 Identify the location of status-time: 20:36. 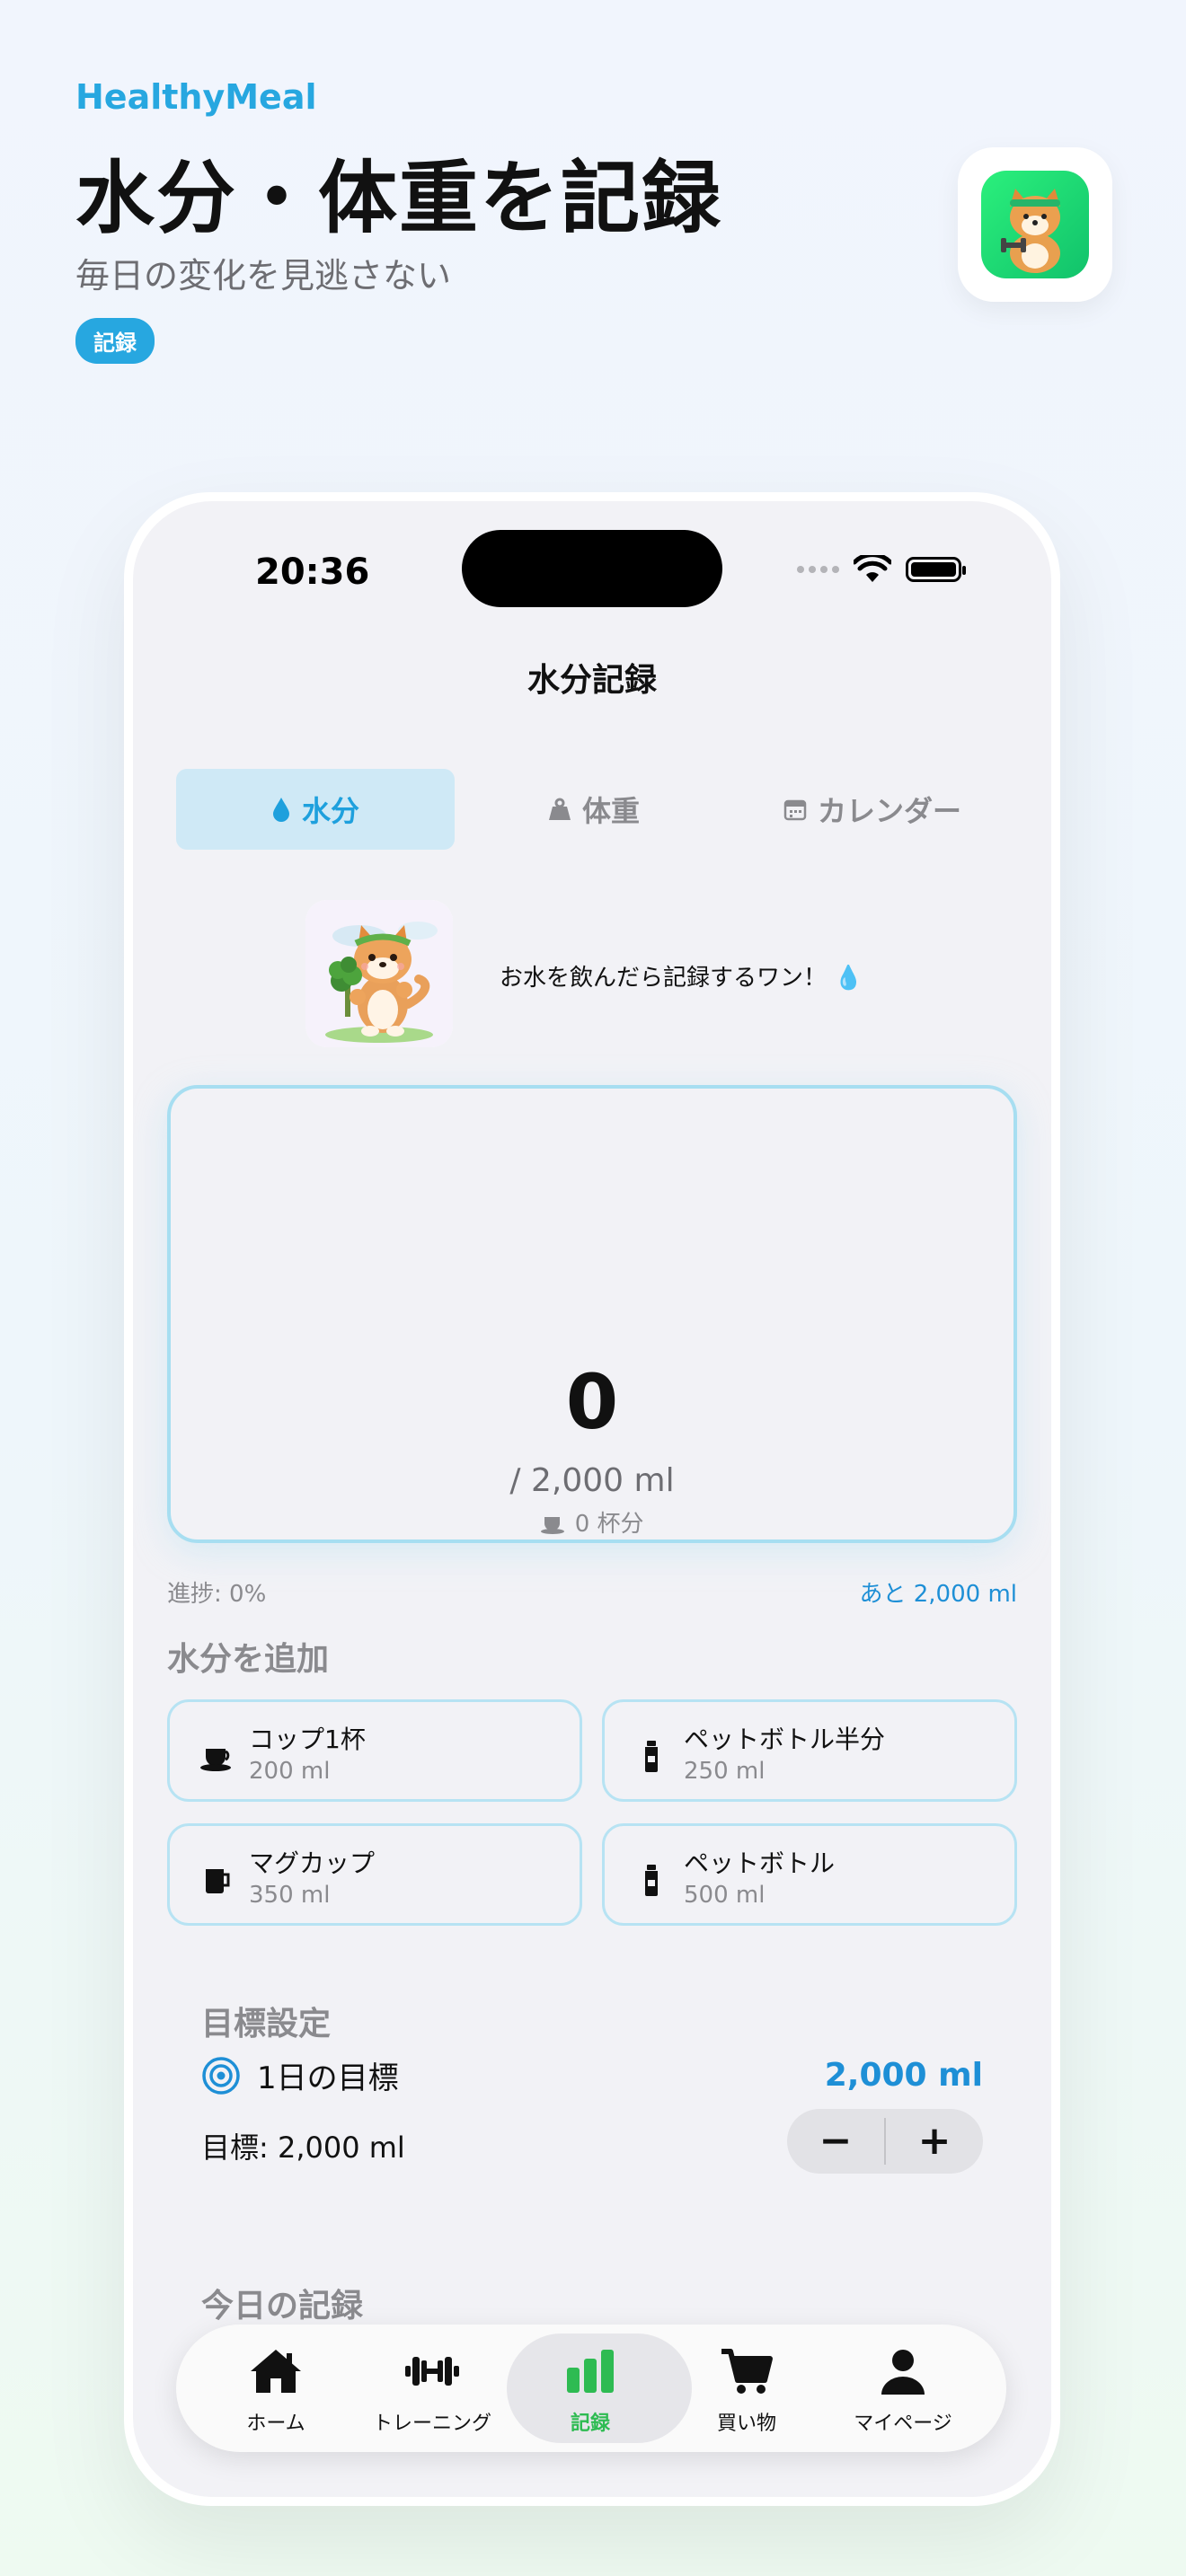
(312, 572).